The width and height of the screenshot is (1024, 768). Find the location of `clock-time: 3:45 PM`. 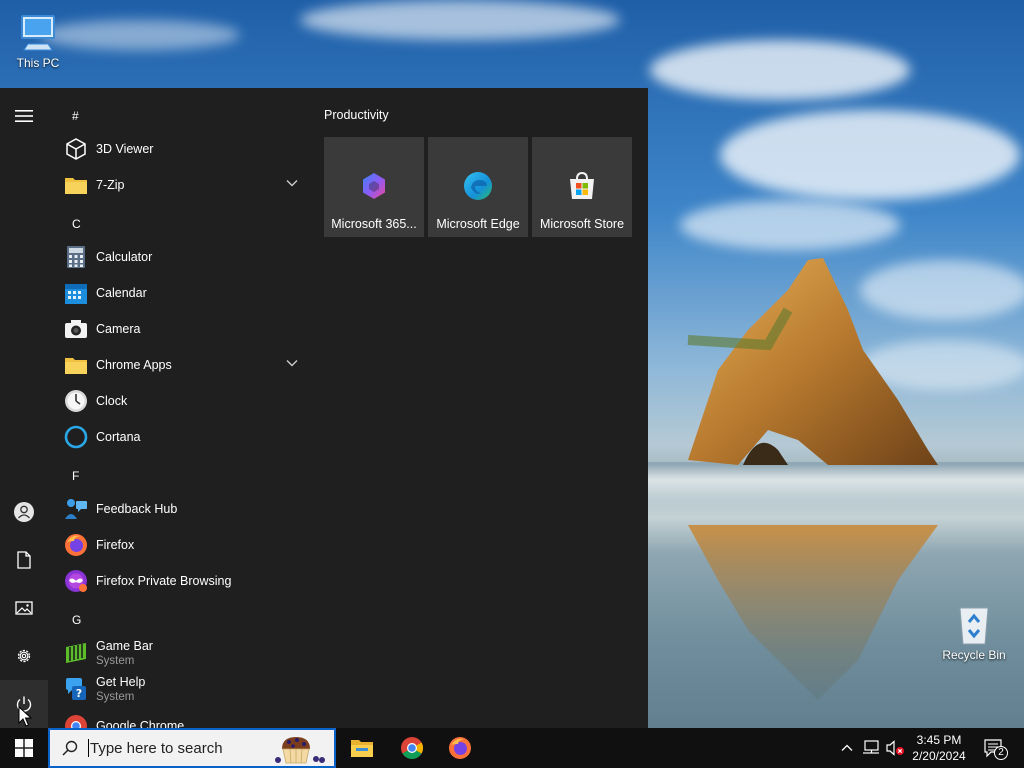

clock-time: 3:45 PM is located at coordinates (939, 740).